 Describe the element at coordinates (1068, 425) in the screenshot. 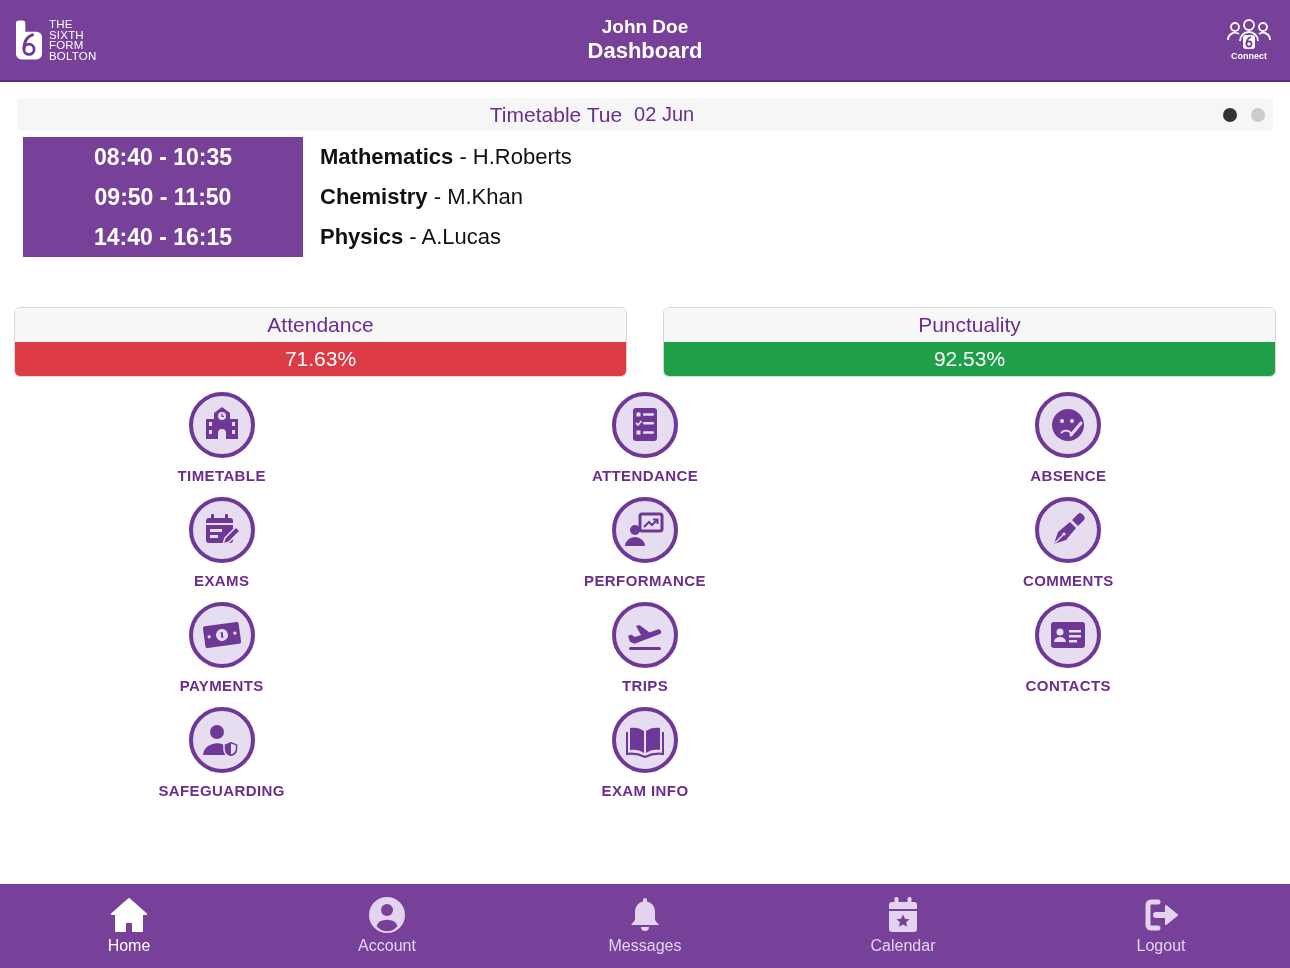

I see `sad-face-icon` at that location.